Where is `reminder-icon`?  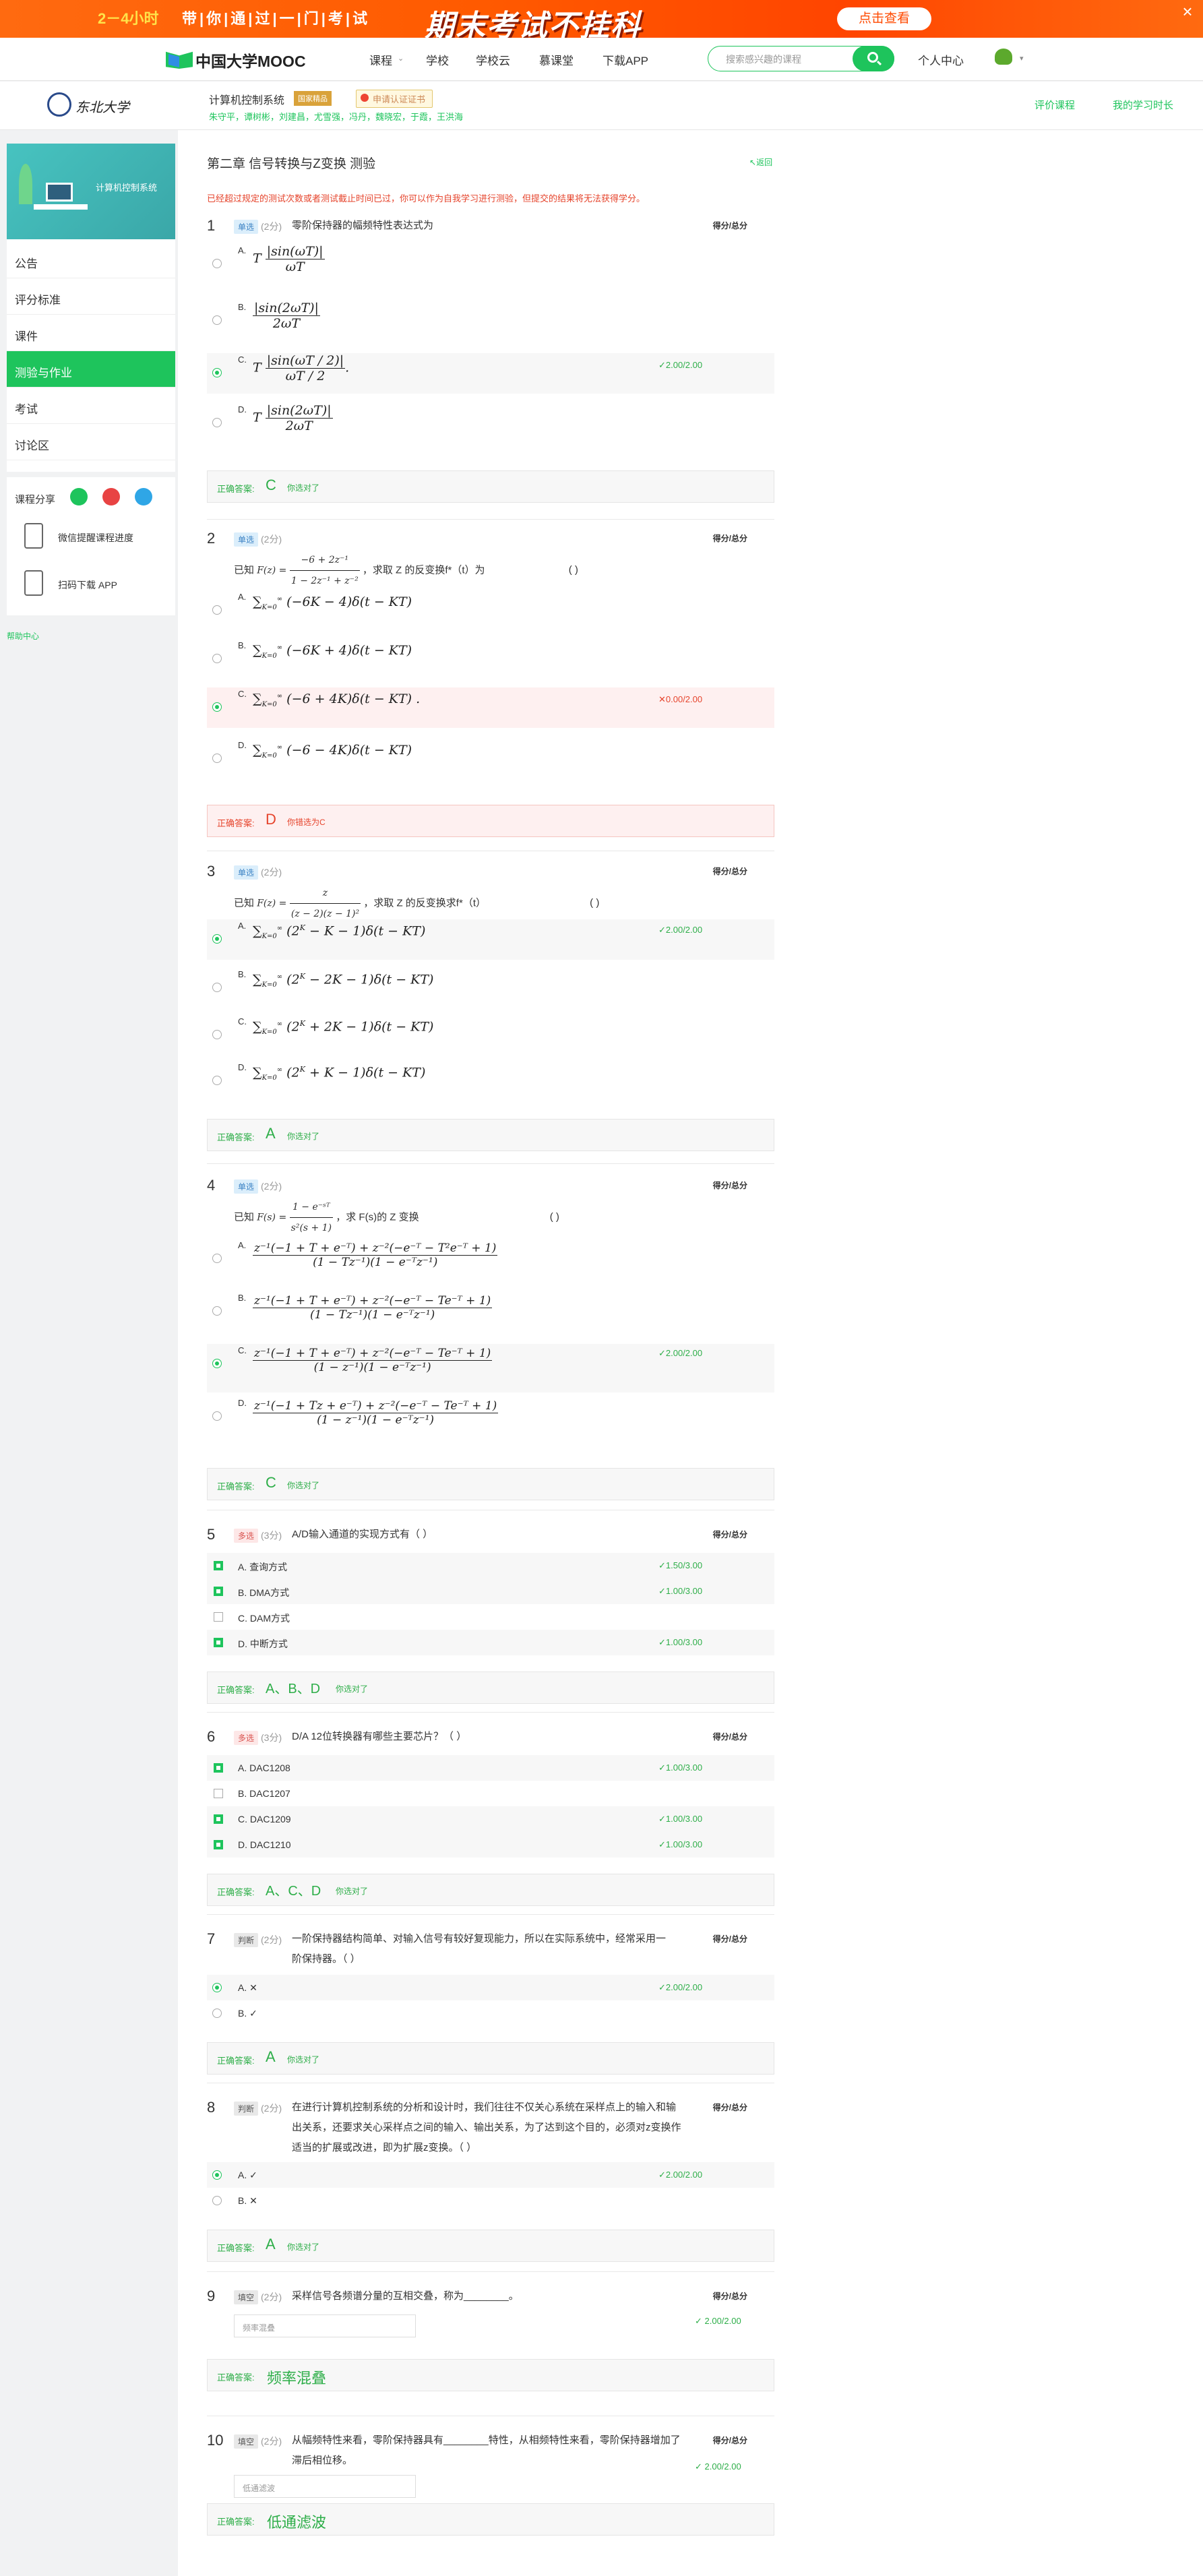
reminder-icon is located at coordinates (33, 536).